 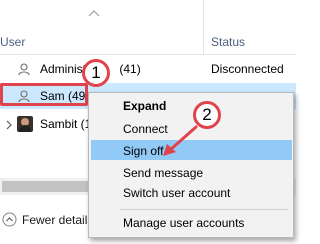 I want to click on menu-item-label: Expand, so click(x=145, y=106).